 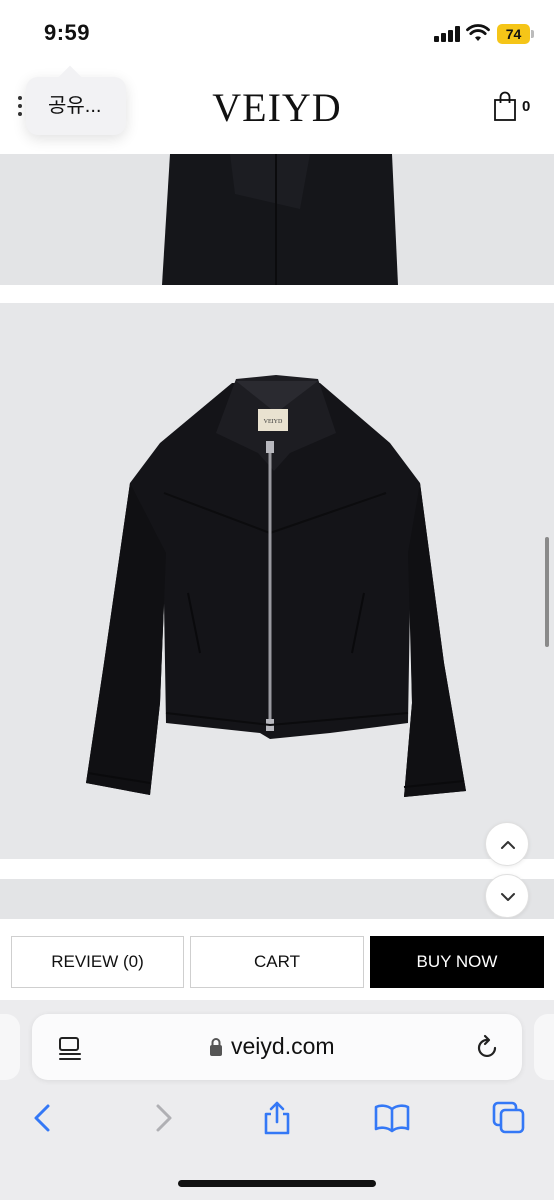 I want to click on reader-icon, so click(x=70, y=1048).